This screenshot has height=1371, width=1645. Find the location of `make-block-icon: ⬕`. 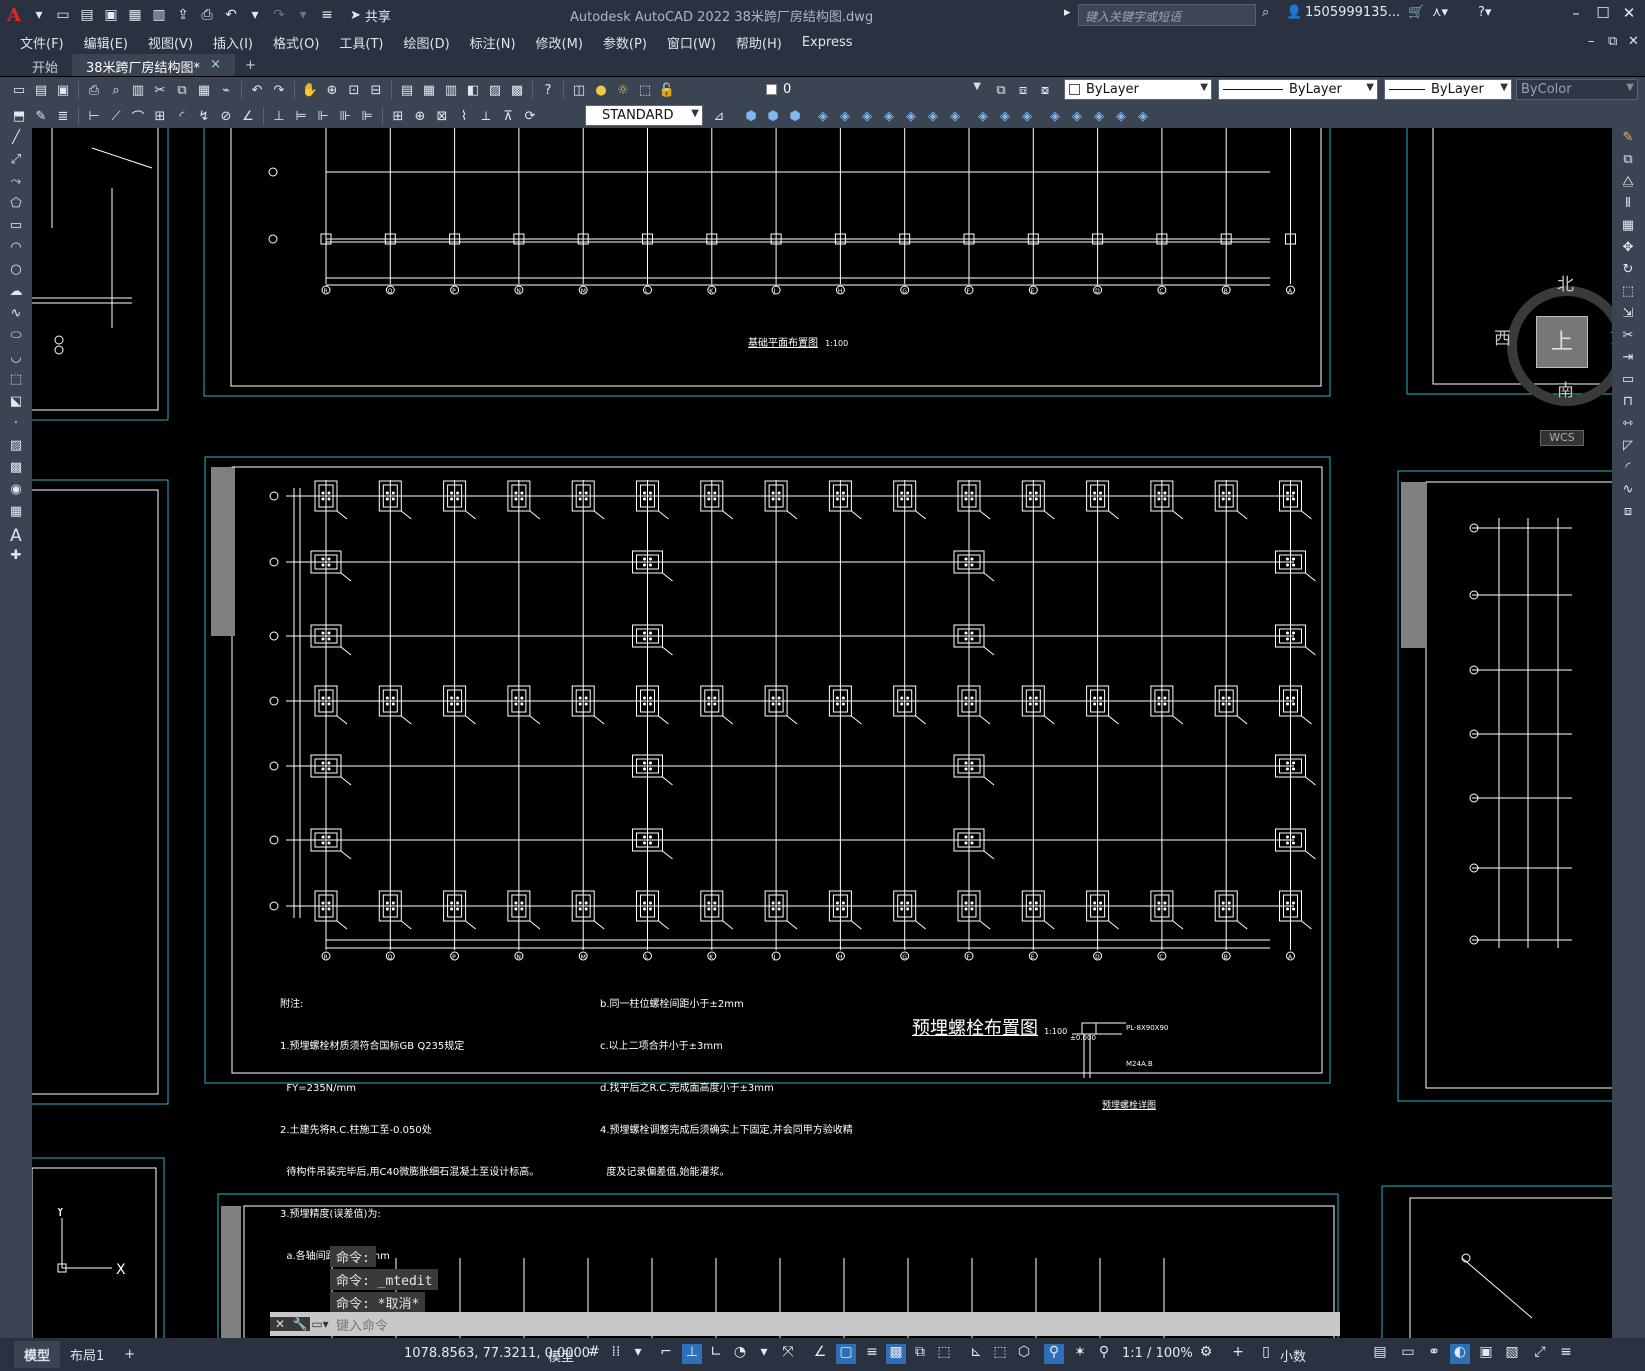

make-block-icon: ⬕ is located at coordinates (16, 404).